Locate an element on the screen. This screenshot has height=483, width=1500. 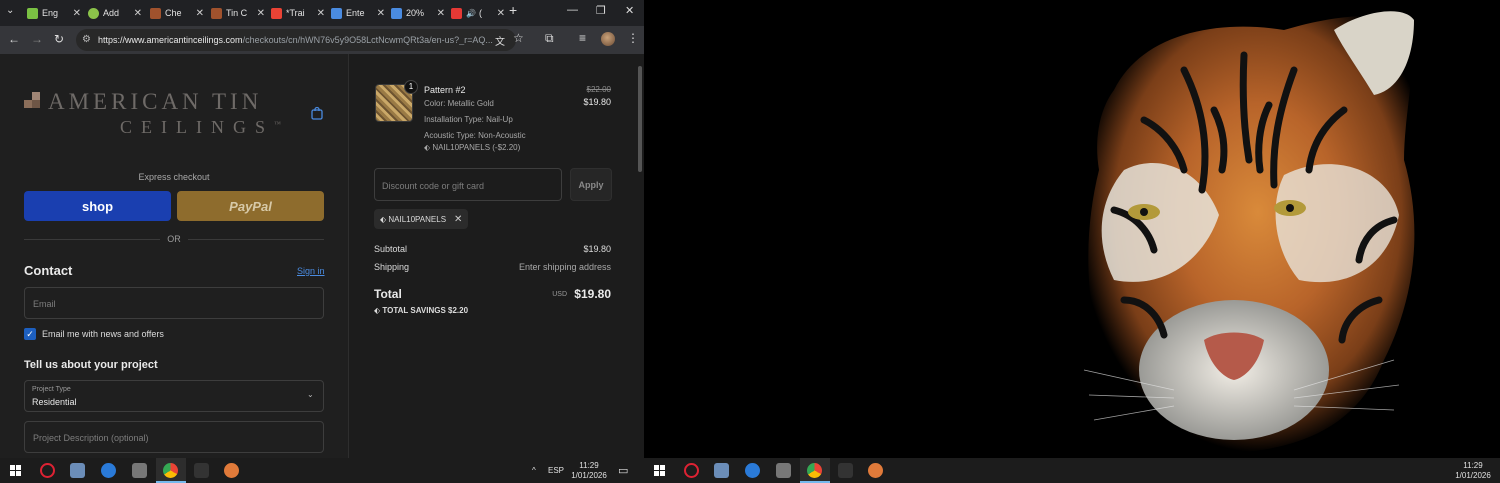
browser-tab: 20% ✕ is located at coordinates (421, 13).